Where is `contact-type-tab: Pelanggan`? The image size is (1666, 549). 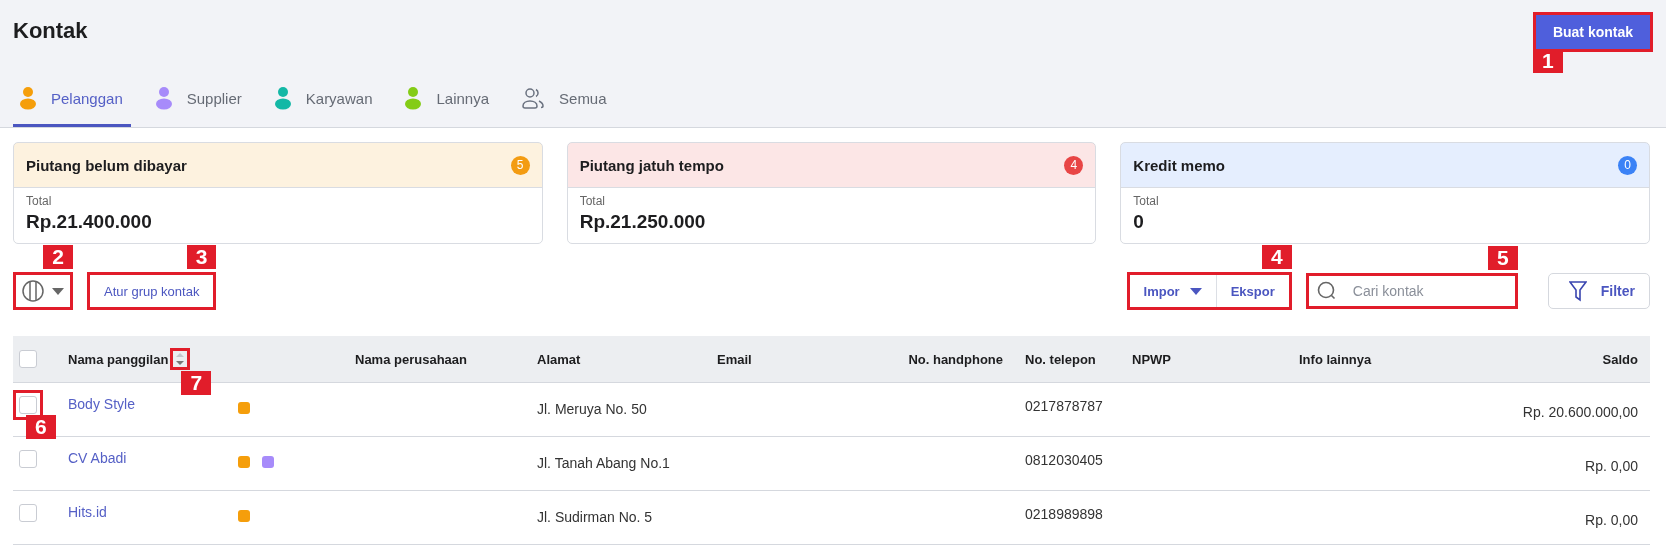
contact-type-tab: Pelanggan is located at coordinates (72, 101).